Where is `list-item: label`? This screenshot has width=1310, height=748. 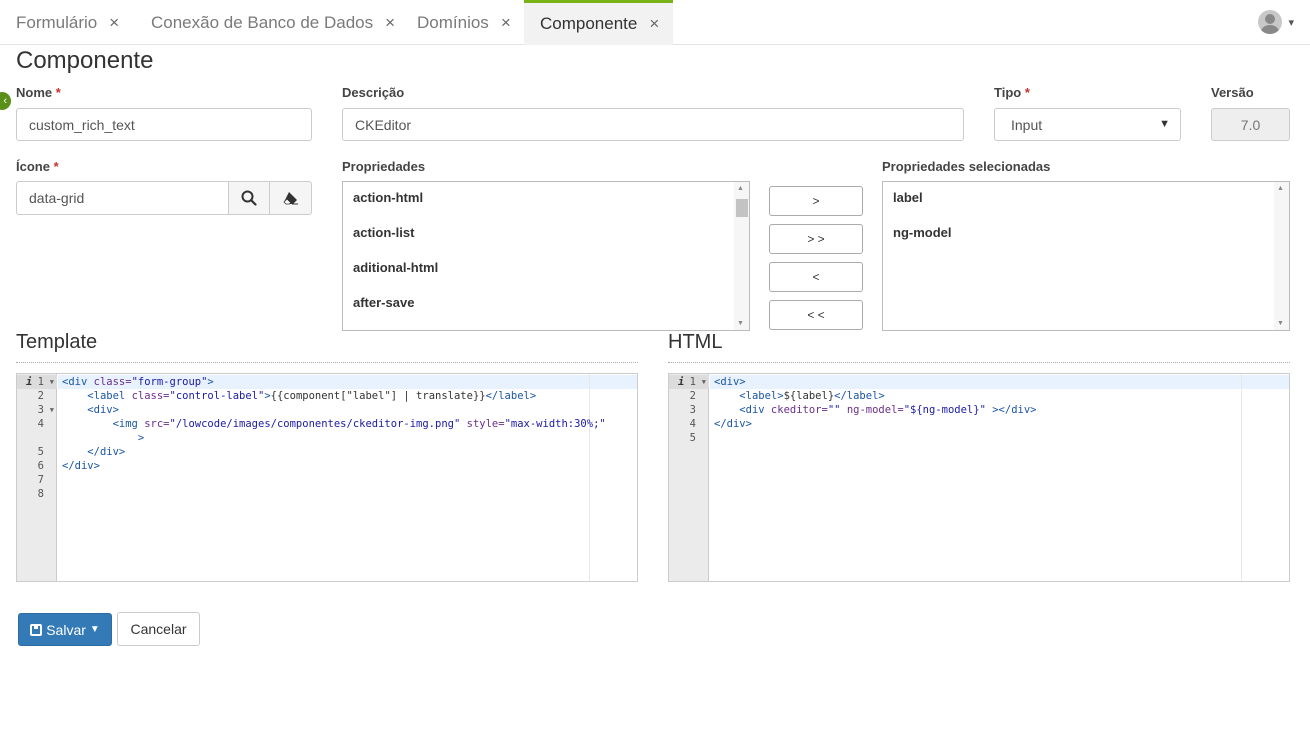
list-item: label is located at coordinates (1086, 200).